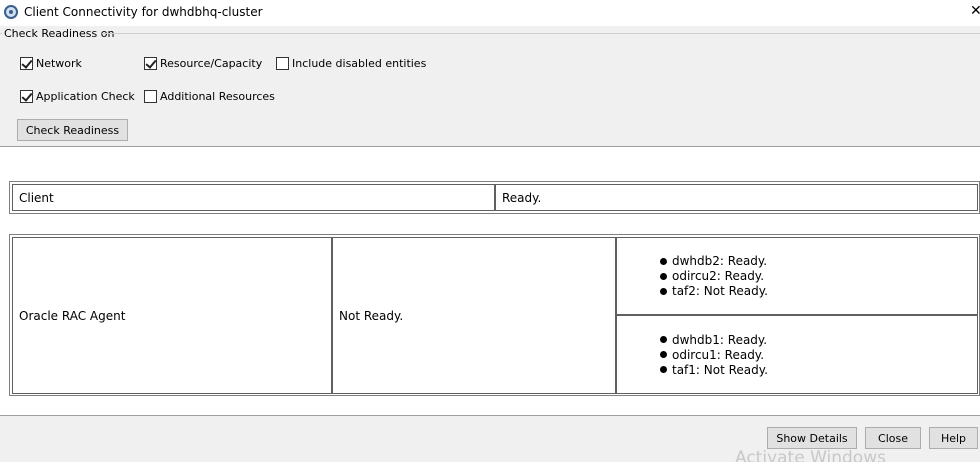 The image size is (980, 462). What do you see at coordinates (720, 261) in the screenshot?
I see `node-status-text: dwhdb2: Ready.` at bounding box center [720, 261].